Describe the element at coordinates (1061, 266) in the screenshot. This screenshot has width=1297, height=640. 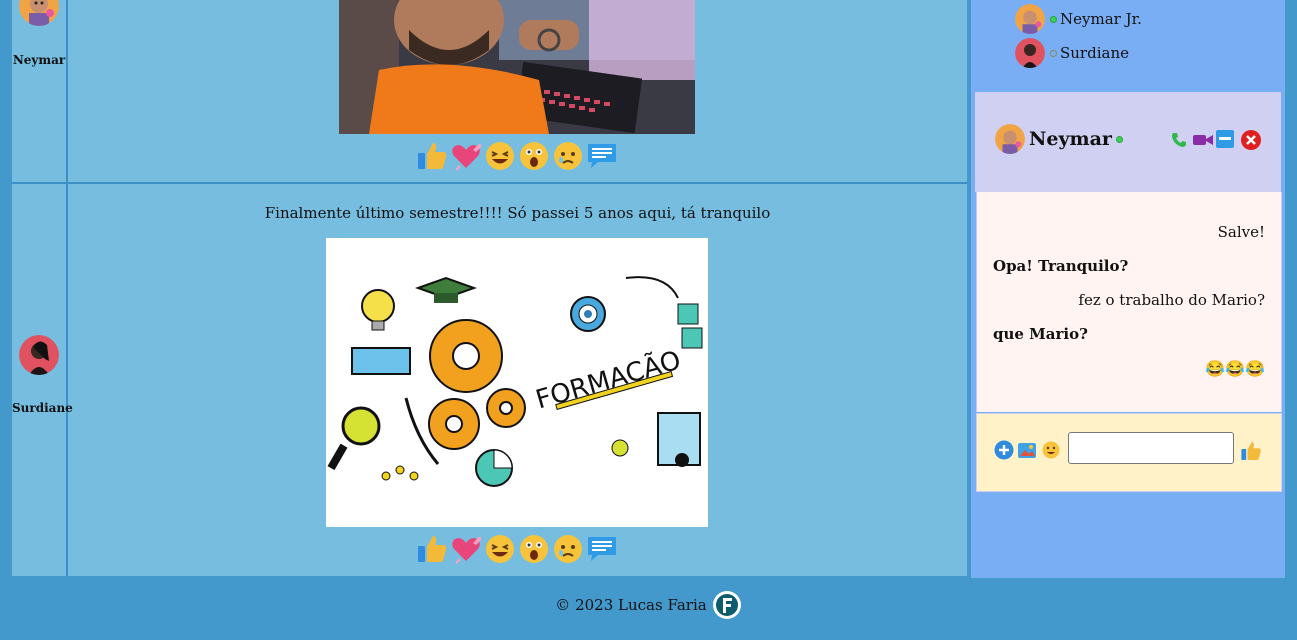
I see `chat-message-received: Opa! Tranquilo?` at that location.